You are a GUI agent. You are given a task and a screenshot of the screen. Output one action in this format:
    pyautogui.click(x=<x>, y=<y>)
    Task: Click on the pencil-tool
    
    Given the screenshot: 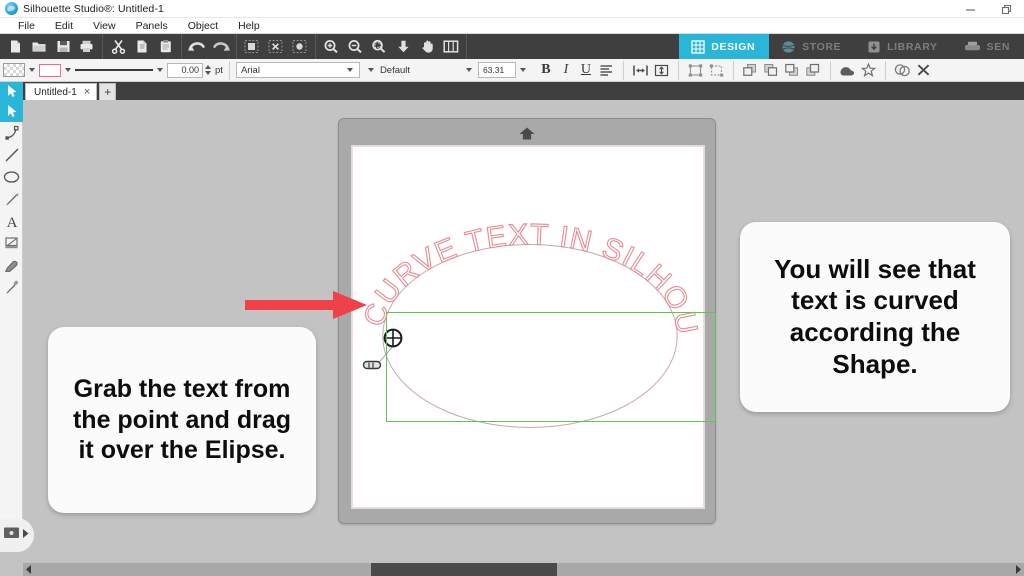 What is the action you would take?
    pyautogui.click(x=11, y=199)
    